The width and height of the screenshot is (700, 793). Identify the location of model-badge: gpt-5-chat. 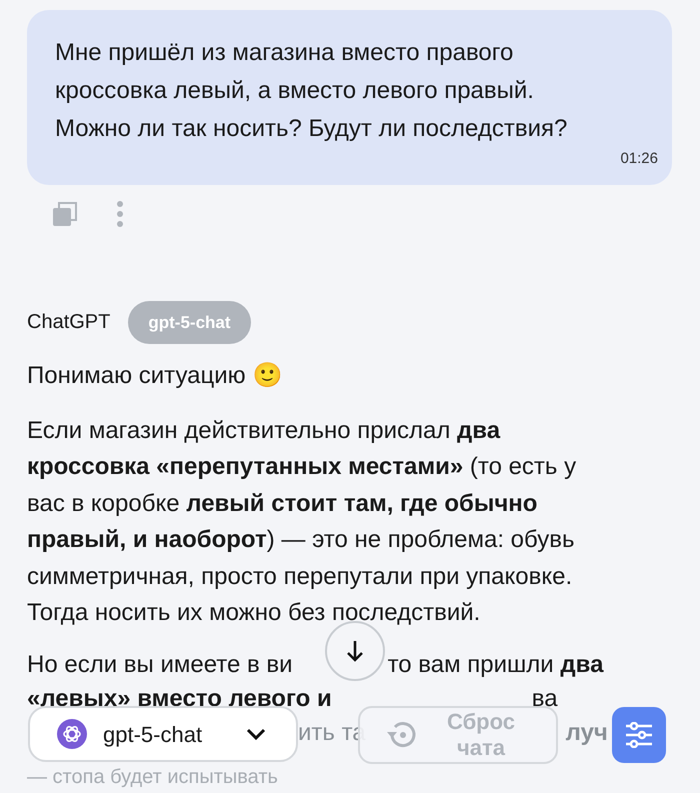
(189, 322).